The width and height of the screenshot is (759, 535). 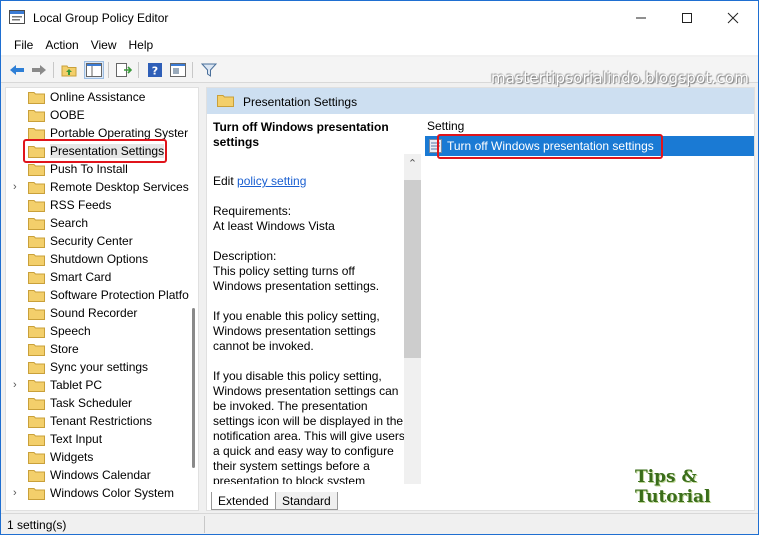 What do you see at coordinates (101, 97) in the screenshot?
I see `tree-item: Online Assistance` at bounding box center [101, 97].